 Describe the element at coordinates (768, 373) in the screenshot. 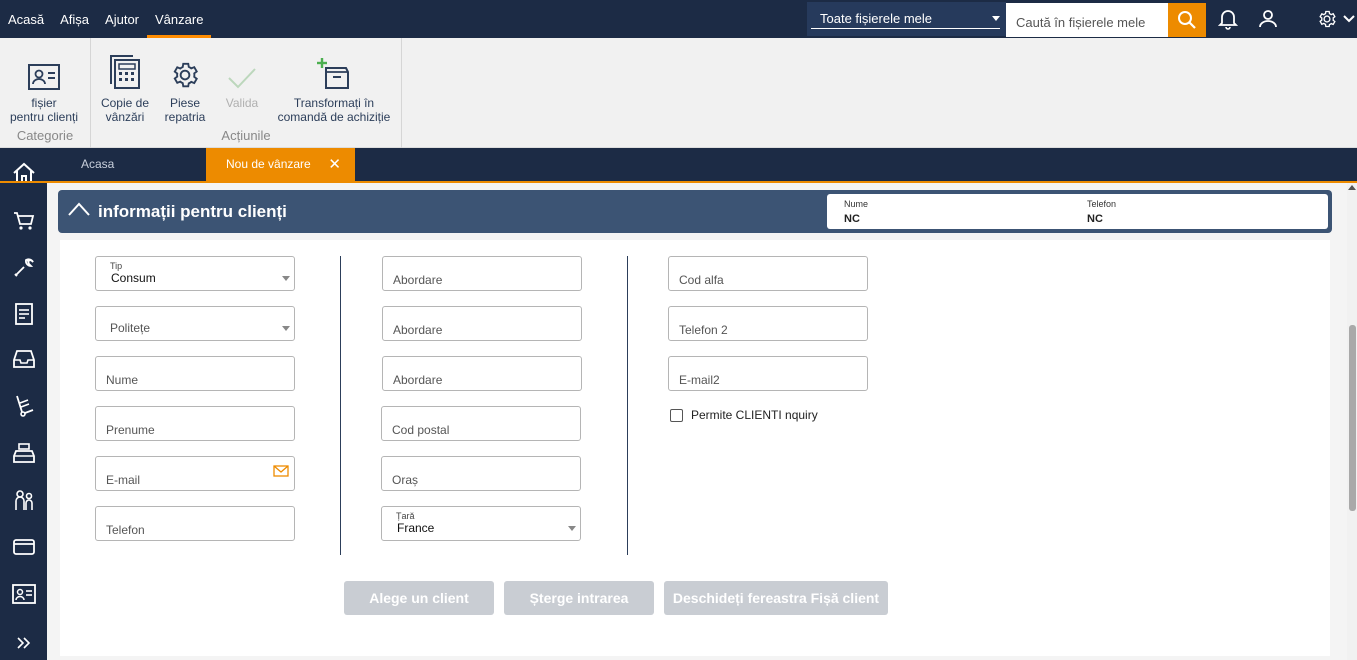

I see `email2-field: E-mail2` at that location.